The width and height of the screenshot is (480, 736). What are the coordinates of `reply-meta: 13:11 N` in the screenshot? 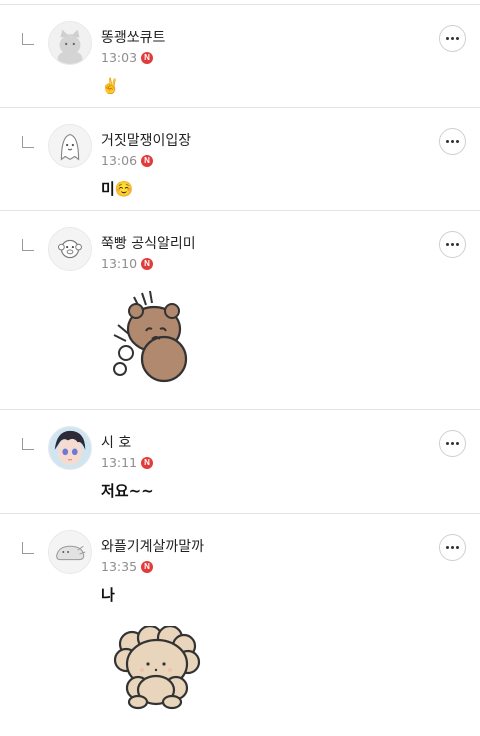 It's located at (127, 463).